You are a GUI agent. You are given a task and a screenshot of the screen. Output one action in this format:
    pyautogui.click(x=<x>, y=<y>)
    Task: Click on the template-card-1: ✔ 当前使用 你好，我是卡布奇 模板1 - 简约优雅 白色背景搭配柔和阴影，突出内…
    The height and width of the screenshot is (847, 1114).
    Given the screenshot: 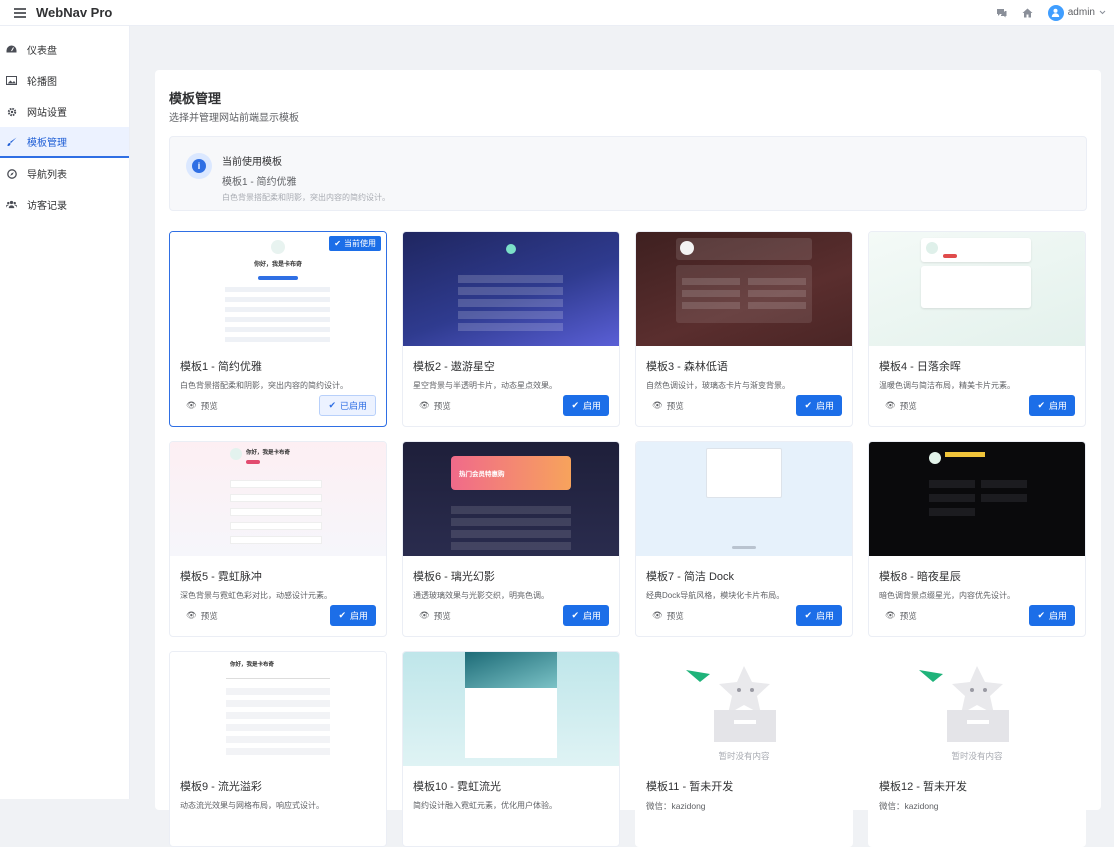 What is the action you would take?
    pyautogui.click(x=278, y=329)
    